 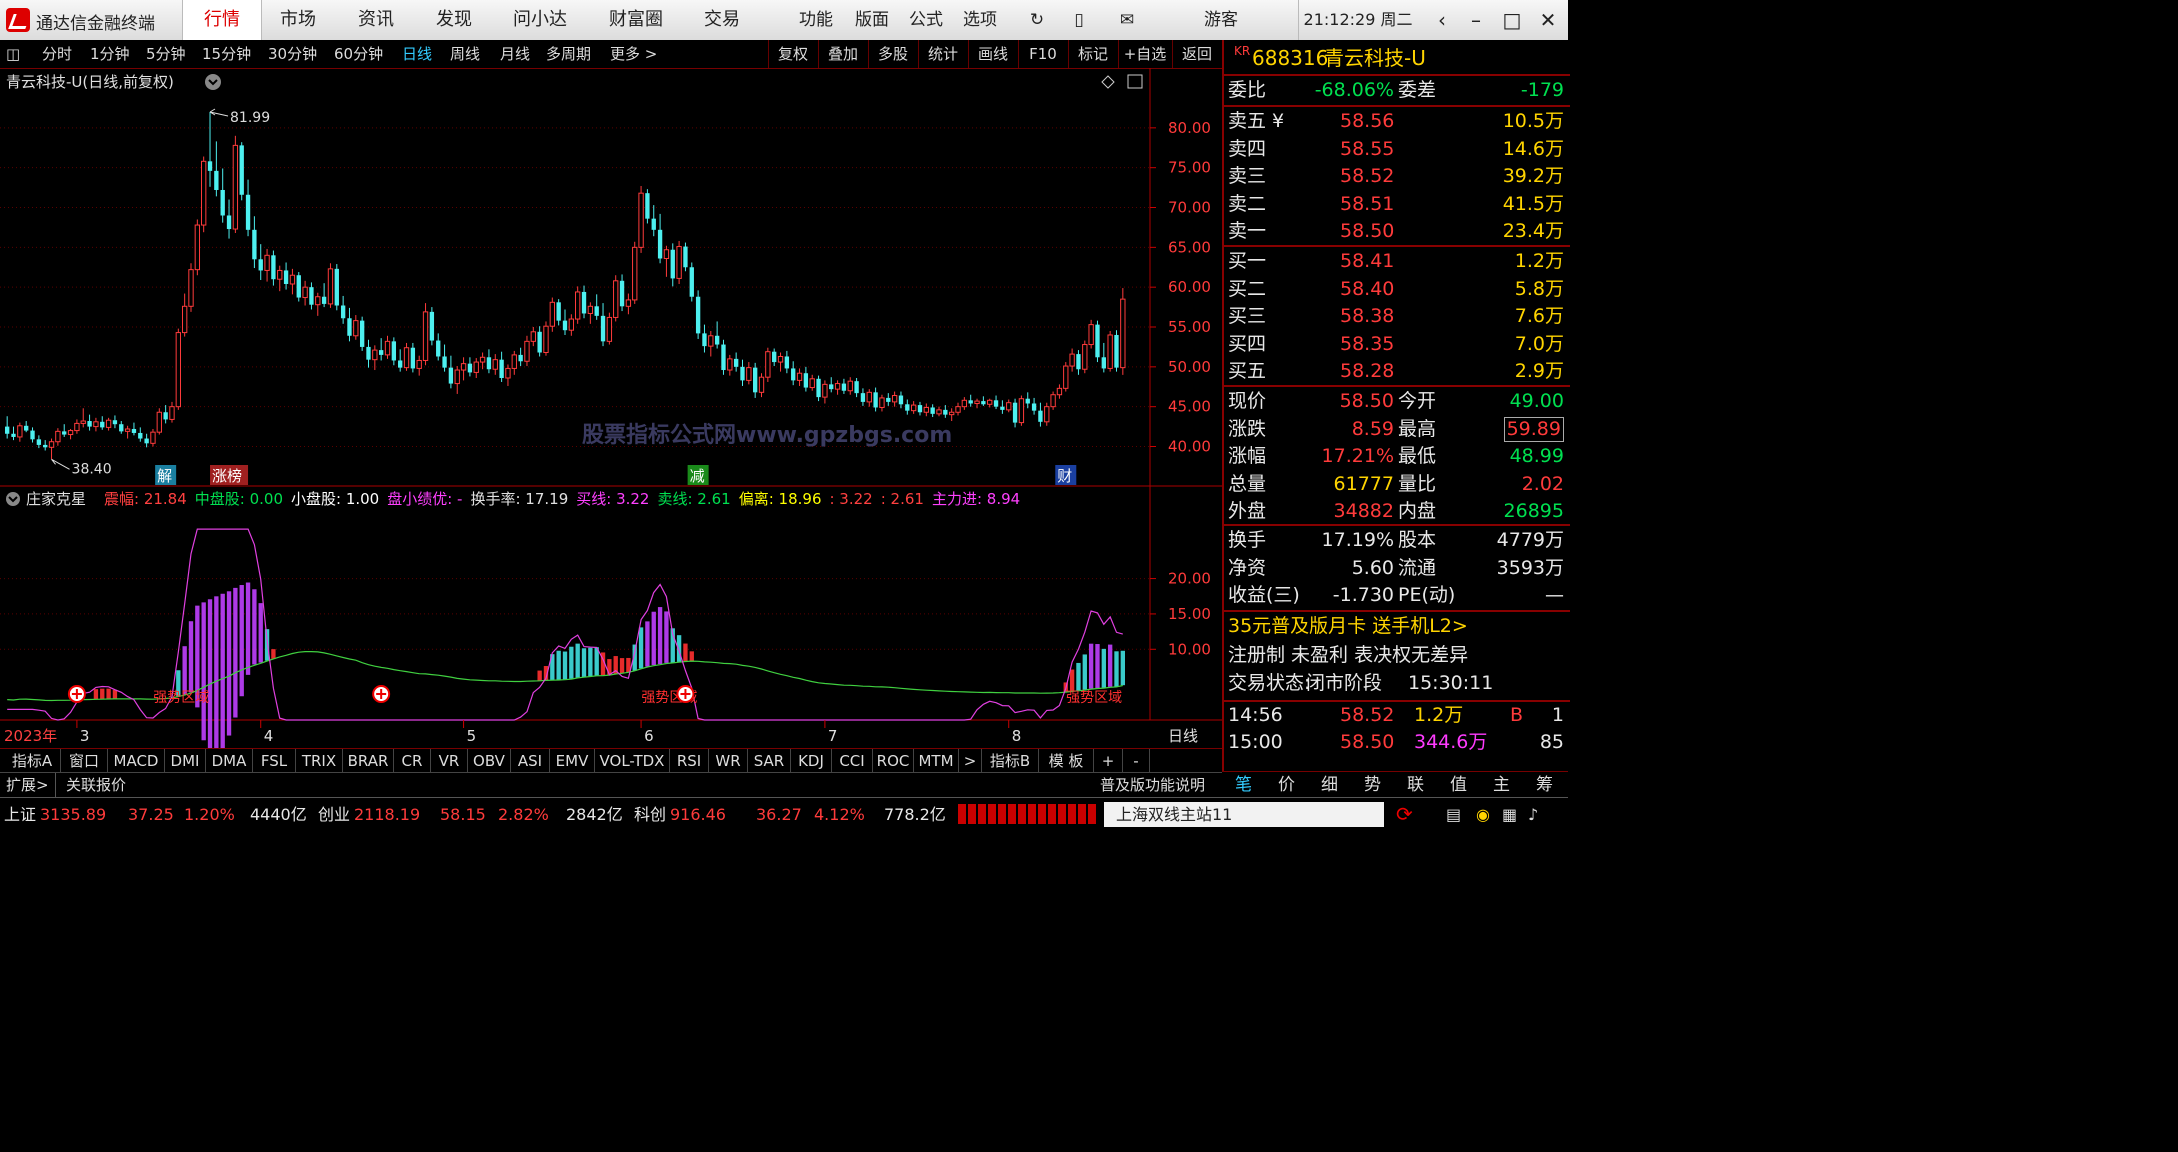 I want to click on quote-tab: 筹, so click(x=1544, y=785).